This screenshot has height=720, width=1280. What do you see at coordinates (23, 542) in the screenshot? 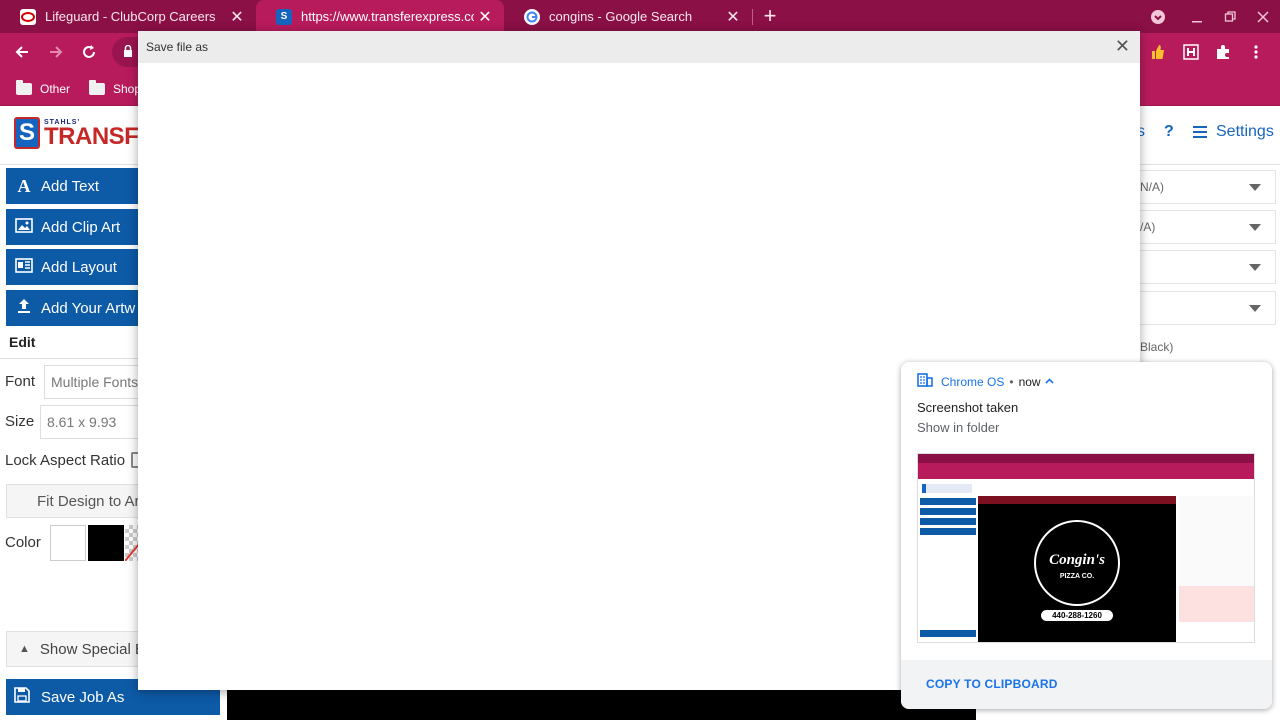
I see `color-label: Color` at bounding box center [23, 542].